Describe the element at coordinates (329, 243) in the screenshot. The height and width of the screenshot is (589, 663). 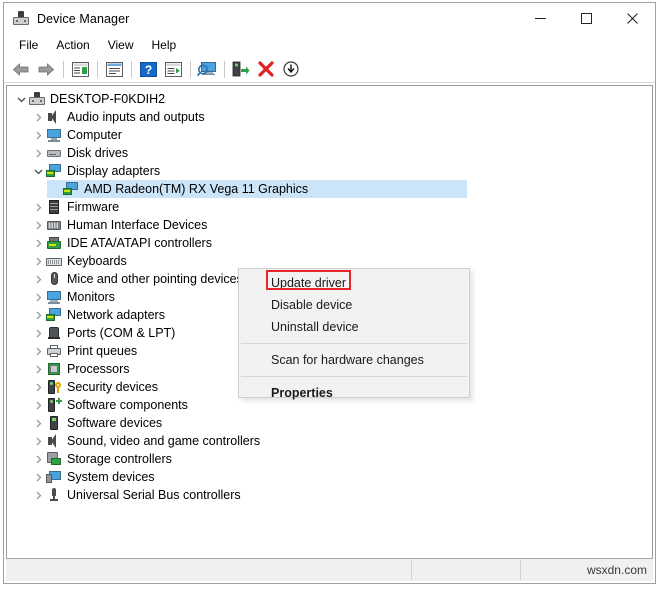
I see `tree-item-ide-ata-atapi-controllers: IDE ATA/ATAPI controllers` at that location.